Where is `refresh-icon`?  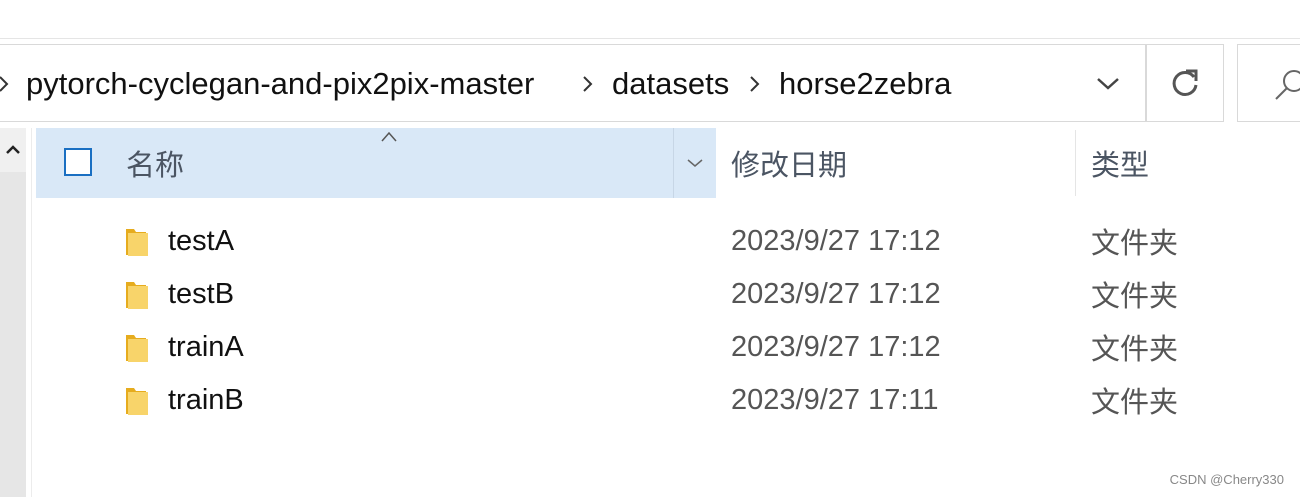 refresh-icon is located at coordinates (1185, 82).